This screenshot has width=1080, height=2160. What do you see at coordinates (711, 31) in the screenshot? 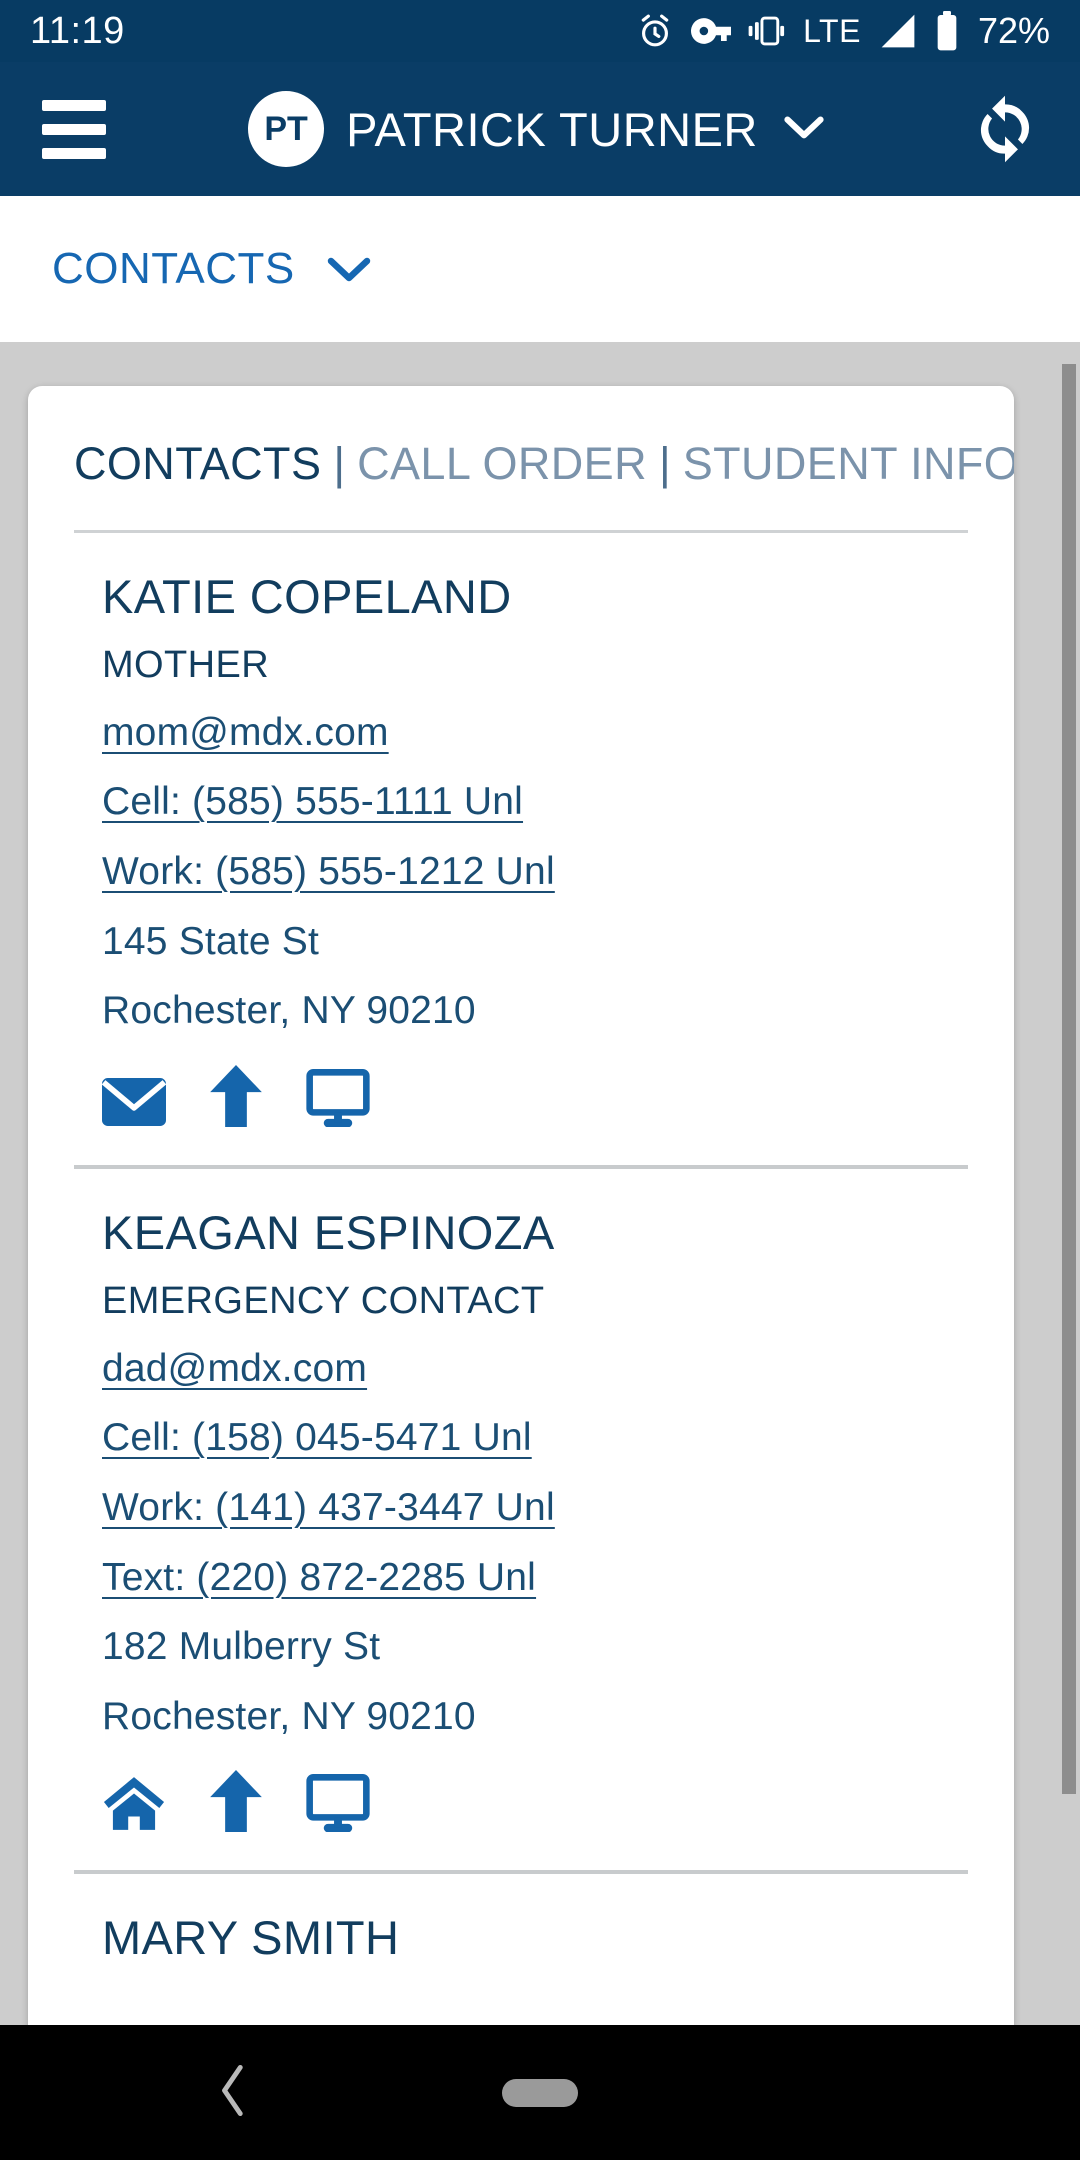
I see `vpn-key-icon` at bounding box center [711, 31].